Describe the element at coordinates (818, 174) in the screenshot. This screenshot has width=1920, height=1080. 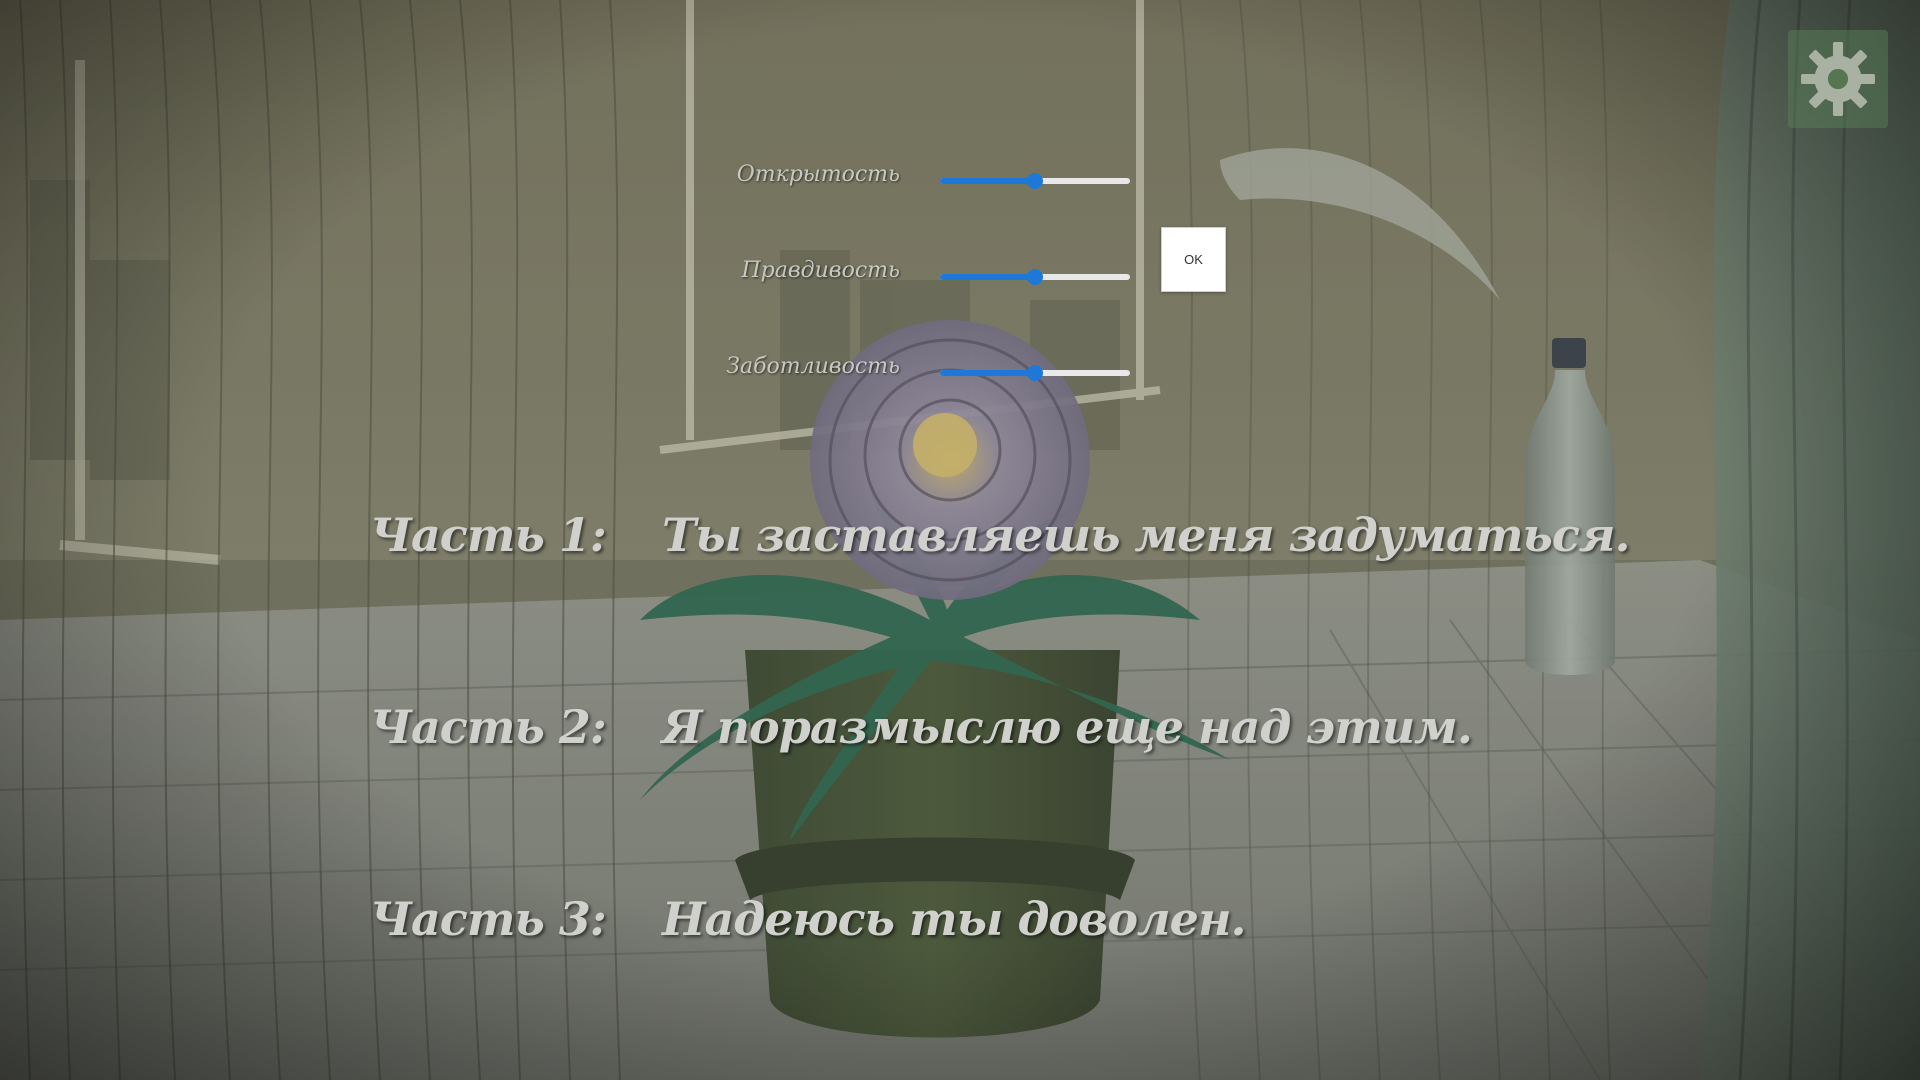
I see `slider-openness-label: Открытость` at that location.